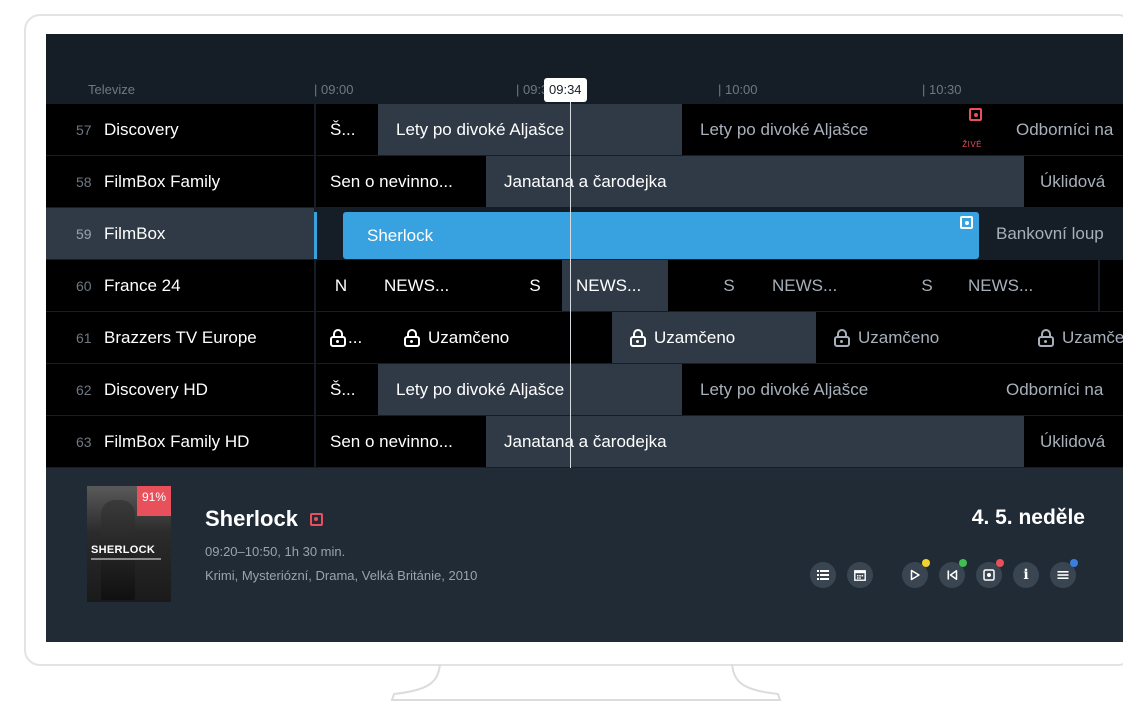 The image size is (1123, 702). What do you see at coordinates (400, 235) in the screenshot?
I see `program-title: Sherlock` at bounding box center [400, 235].